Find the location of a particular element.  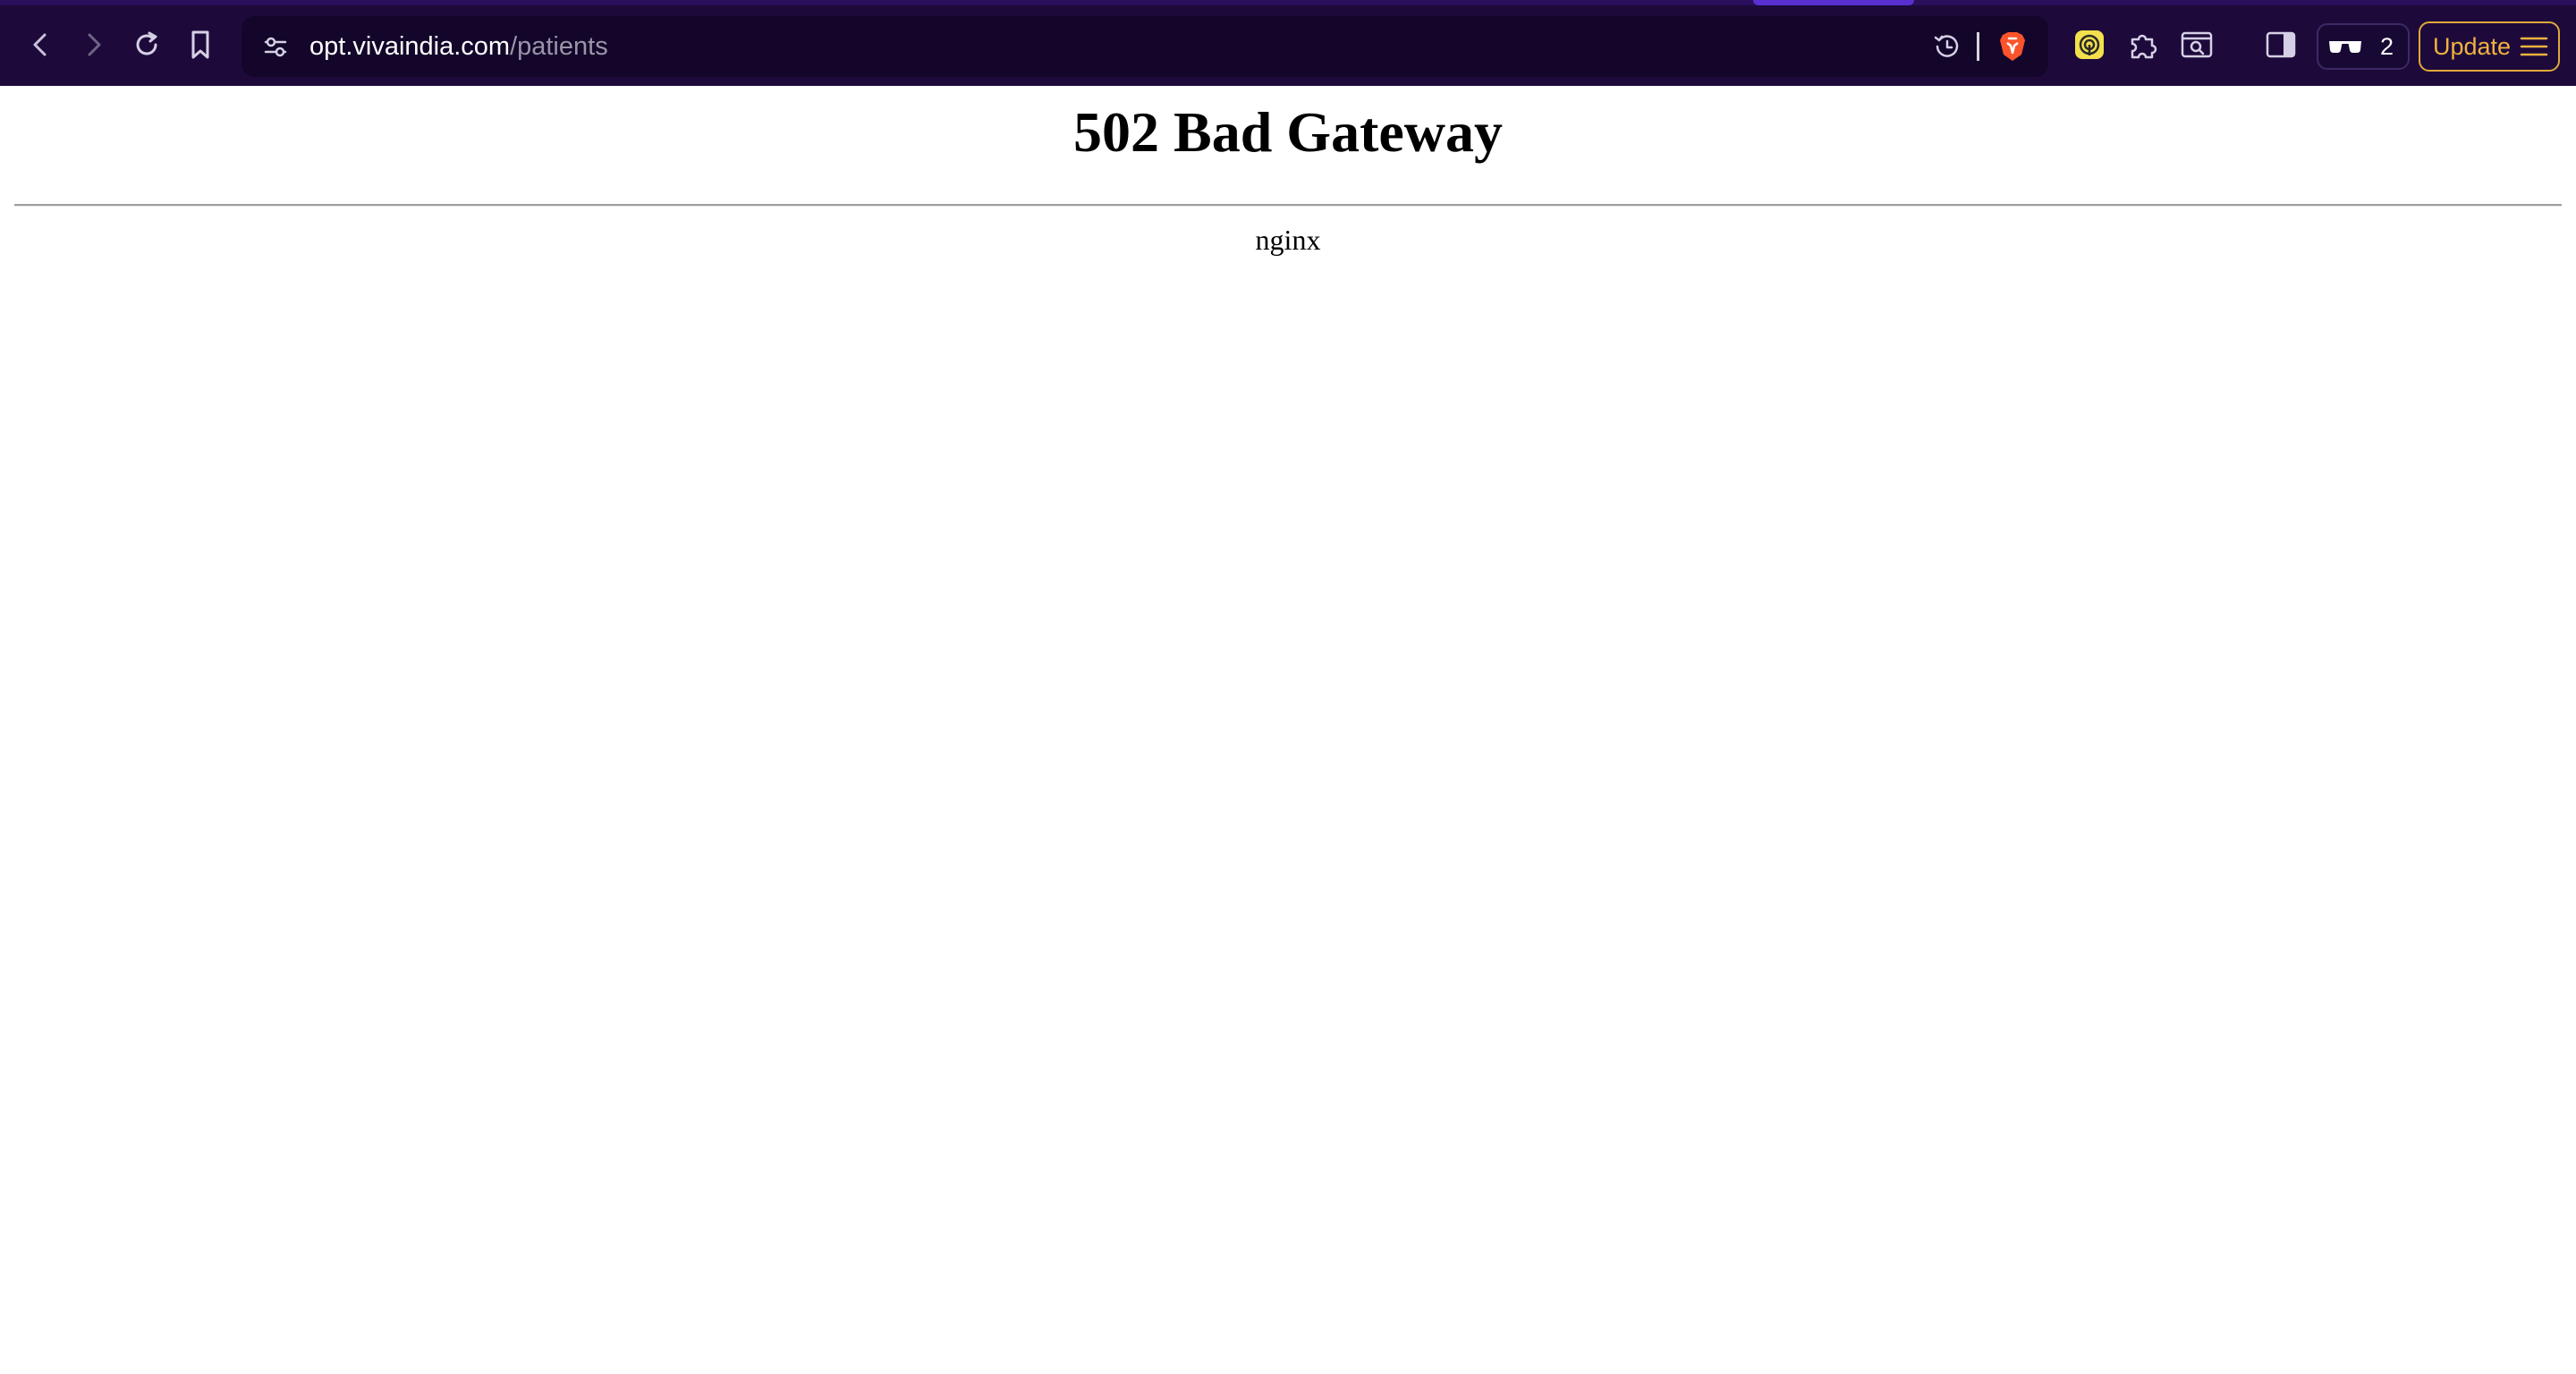

update-button: Update is located at coordinates (2489, 46).